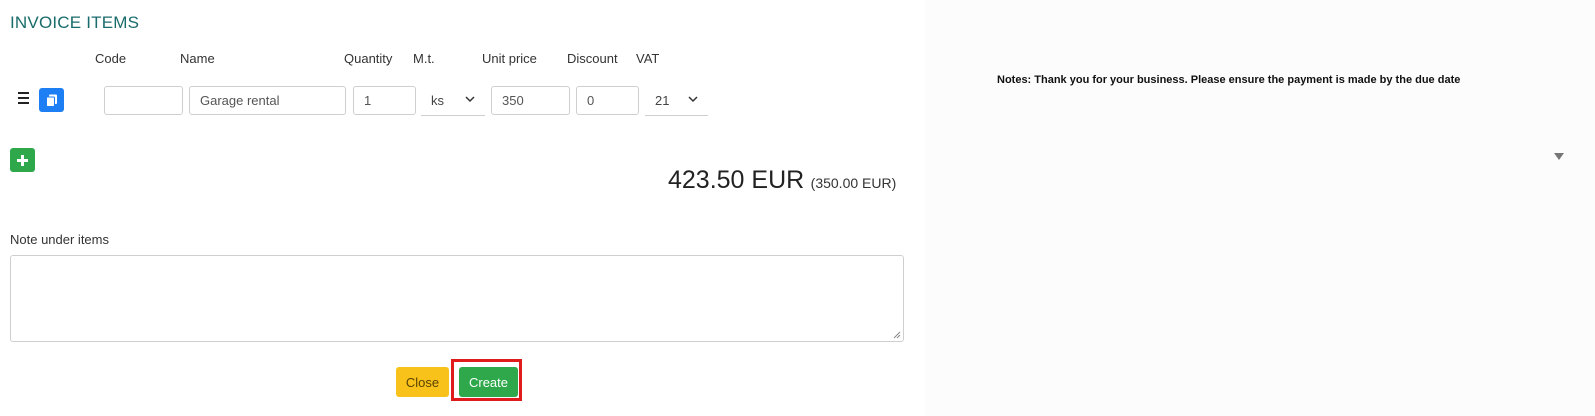 The height and width of the screenshot is (416, 1595). I want to click on plus-icon, so click(22, 160).